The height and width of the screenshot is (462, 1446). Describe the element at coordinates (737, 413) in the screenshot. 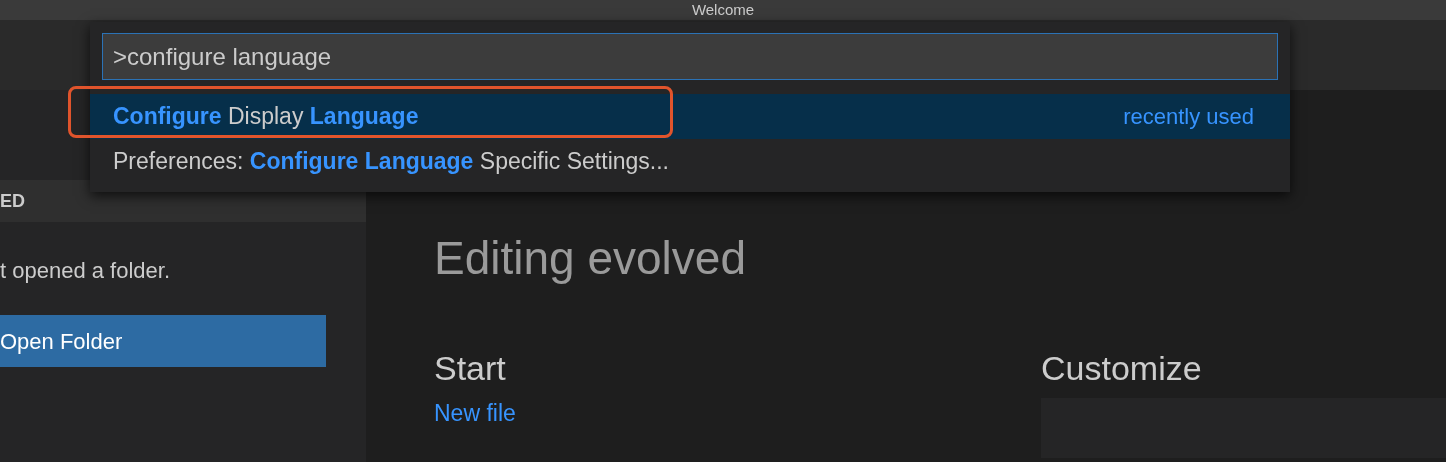

I see `start-link: New file` at that location.